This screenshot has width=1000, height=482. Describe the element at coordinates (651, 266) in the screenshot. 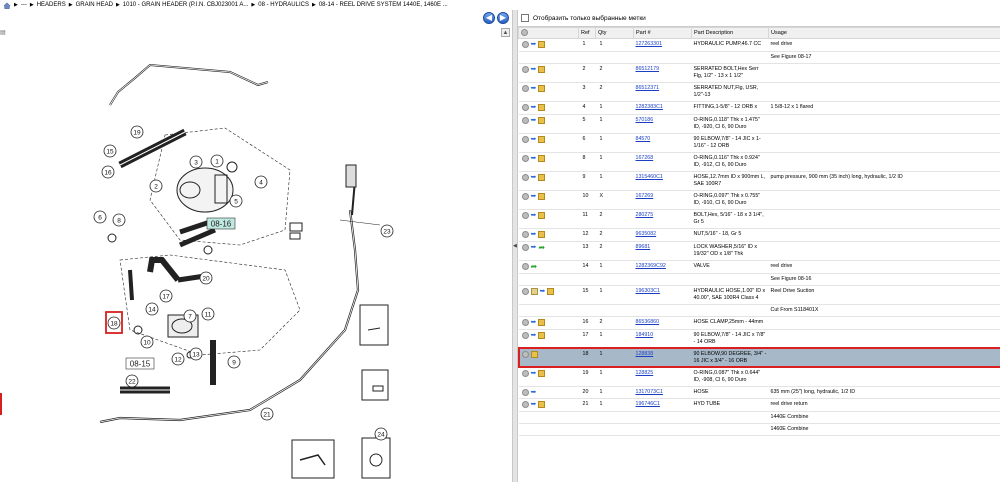

I see `part-number-link: 1282369C92` at that location.